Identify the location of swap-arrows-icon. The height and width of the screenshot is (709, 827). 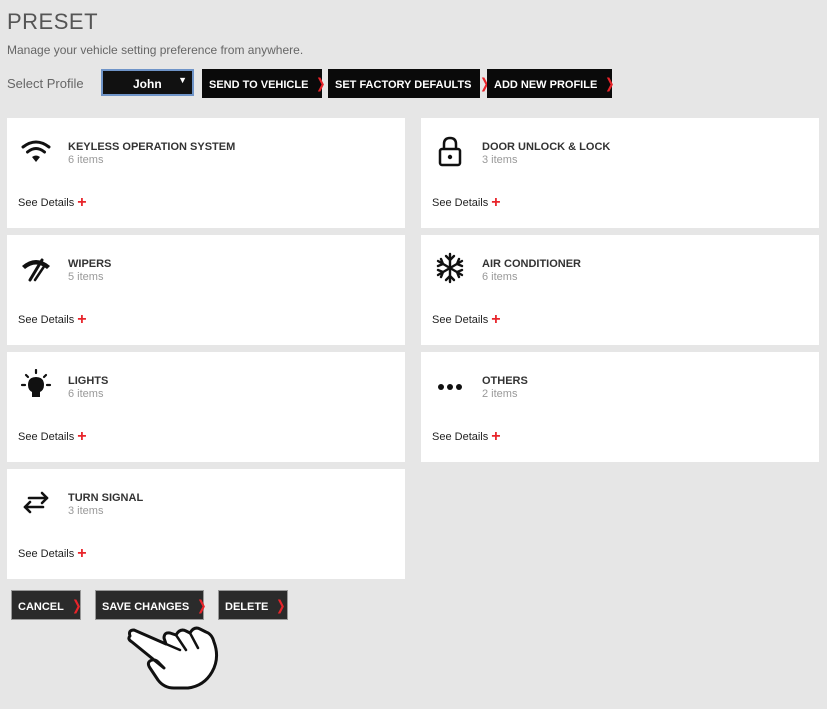
(36, 502).